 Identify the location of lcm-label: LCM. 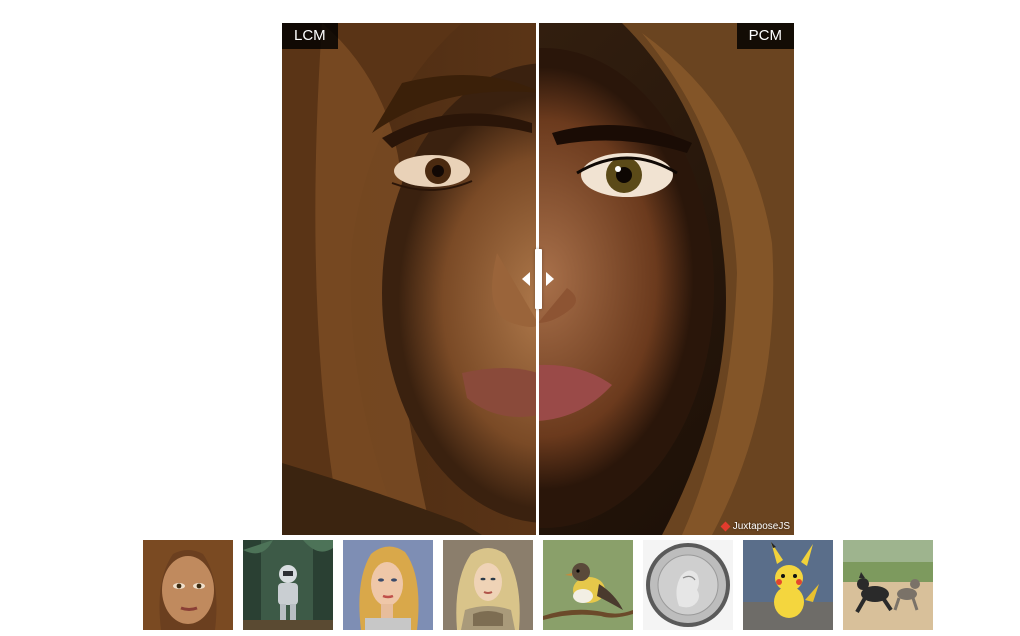
(310, 36).